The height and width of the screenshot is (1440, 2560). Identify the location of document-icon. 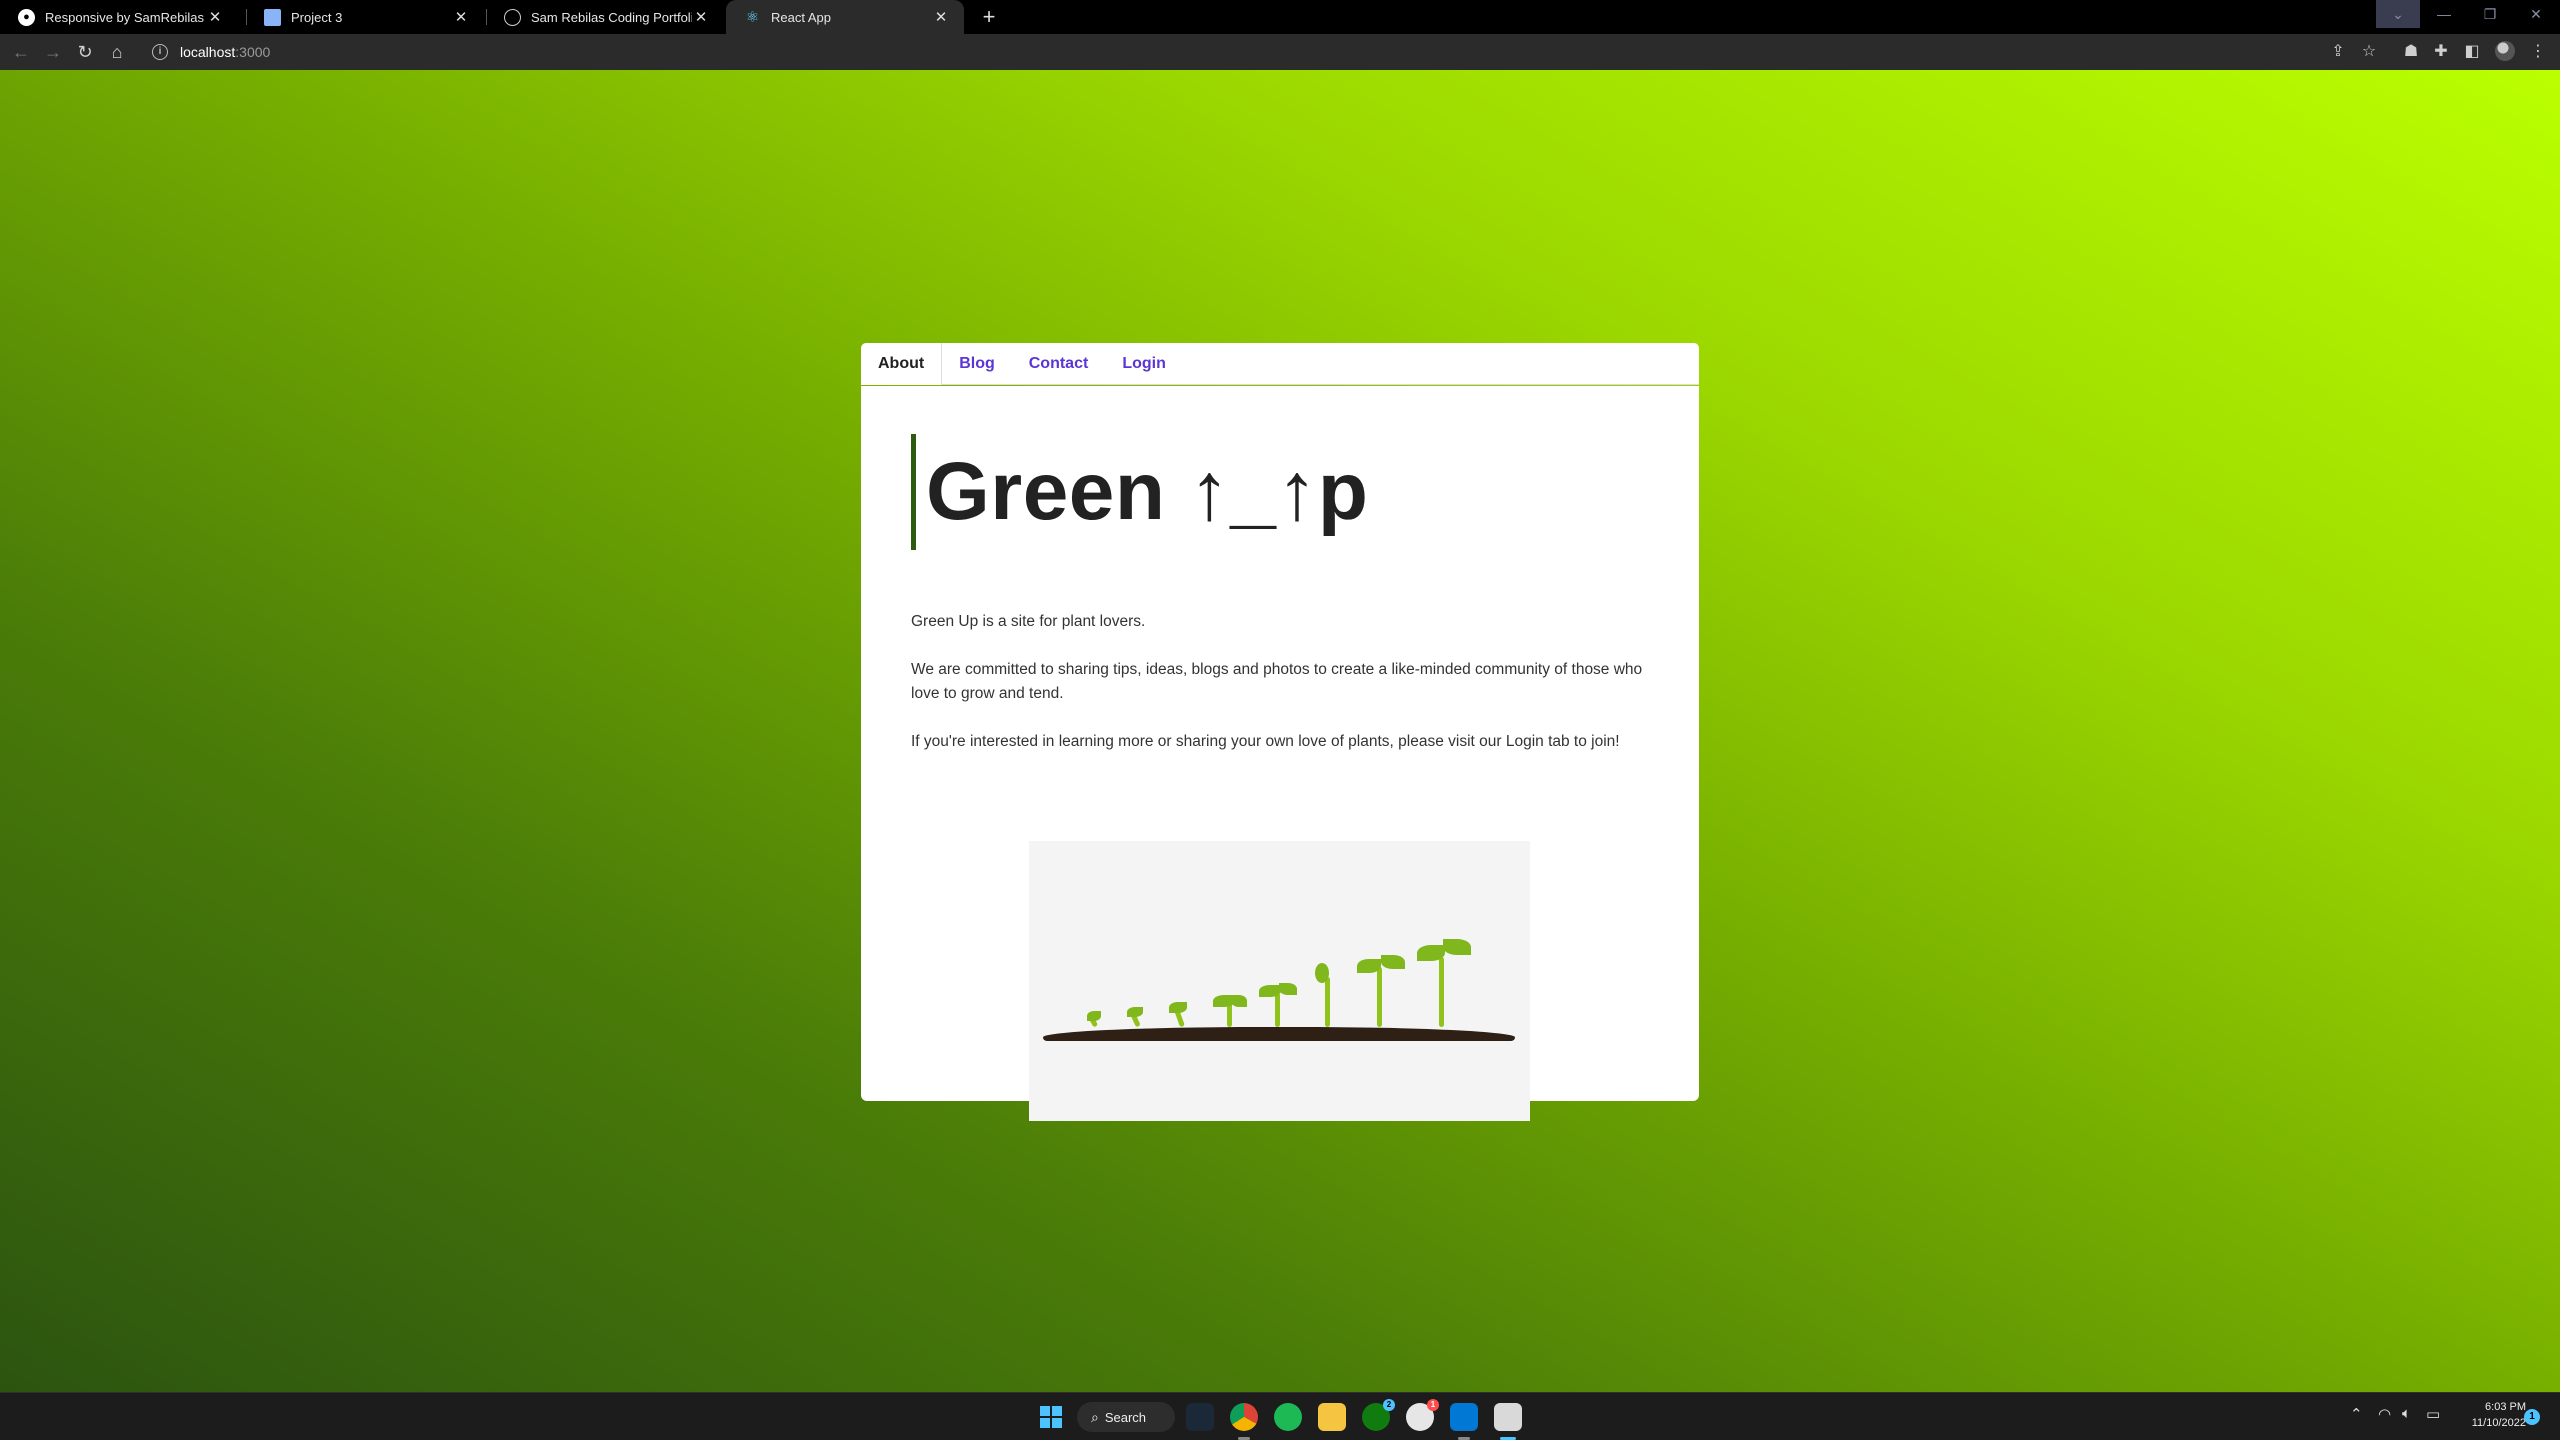
(272, 17).